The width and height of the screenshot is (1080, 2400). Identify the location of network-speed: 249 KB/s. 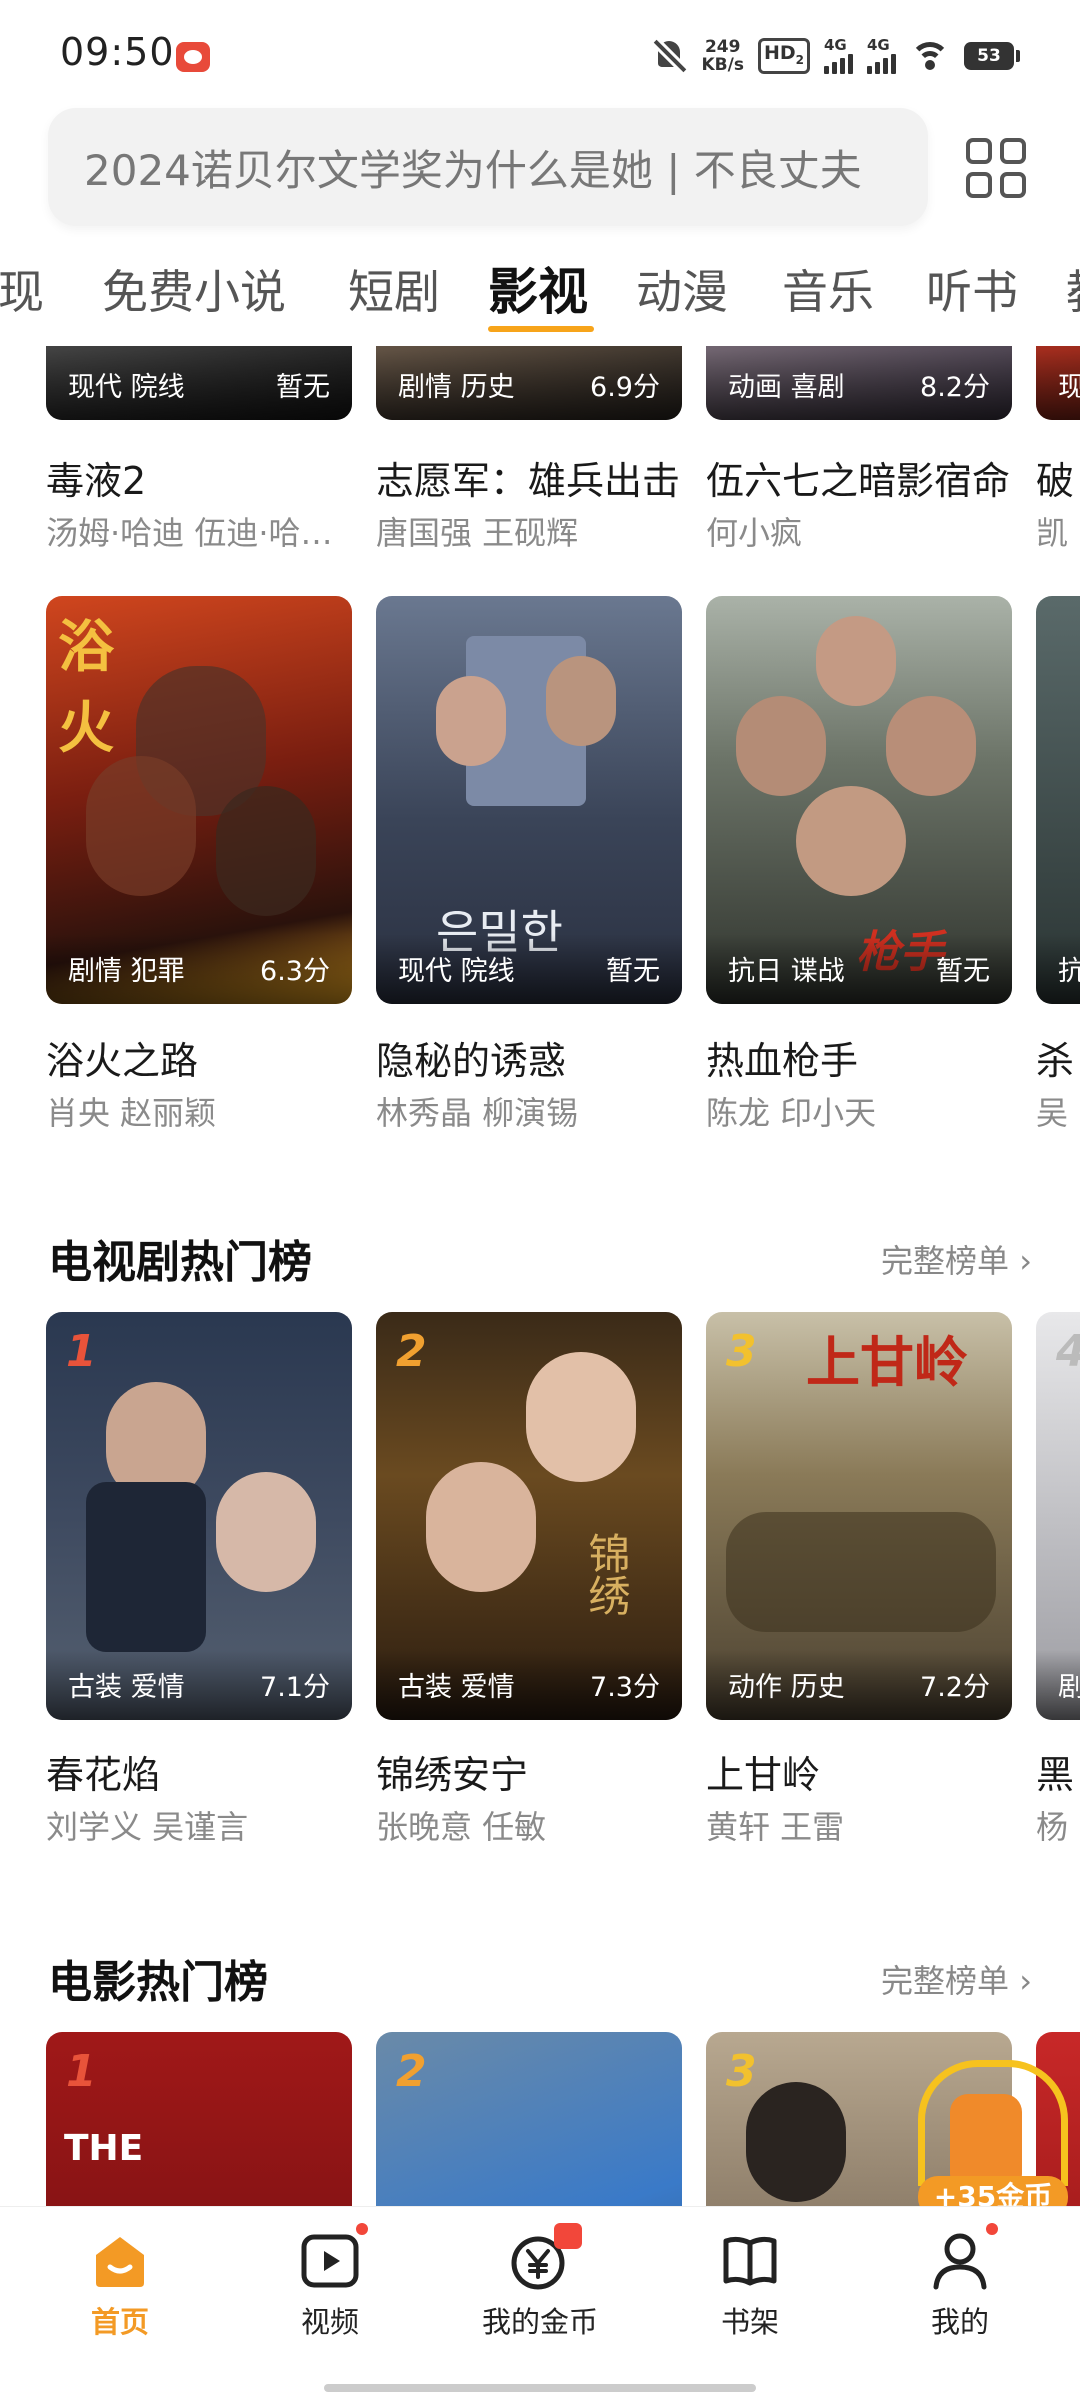
(722, 56).